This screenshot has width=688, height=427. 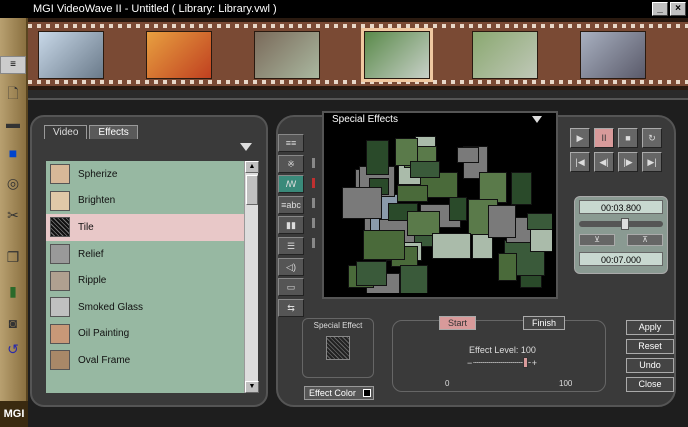 What do you see at coordinates (13, 323) in the screenshot?
I see `disk-icon: ◙` at bounding box center [13, 323].